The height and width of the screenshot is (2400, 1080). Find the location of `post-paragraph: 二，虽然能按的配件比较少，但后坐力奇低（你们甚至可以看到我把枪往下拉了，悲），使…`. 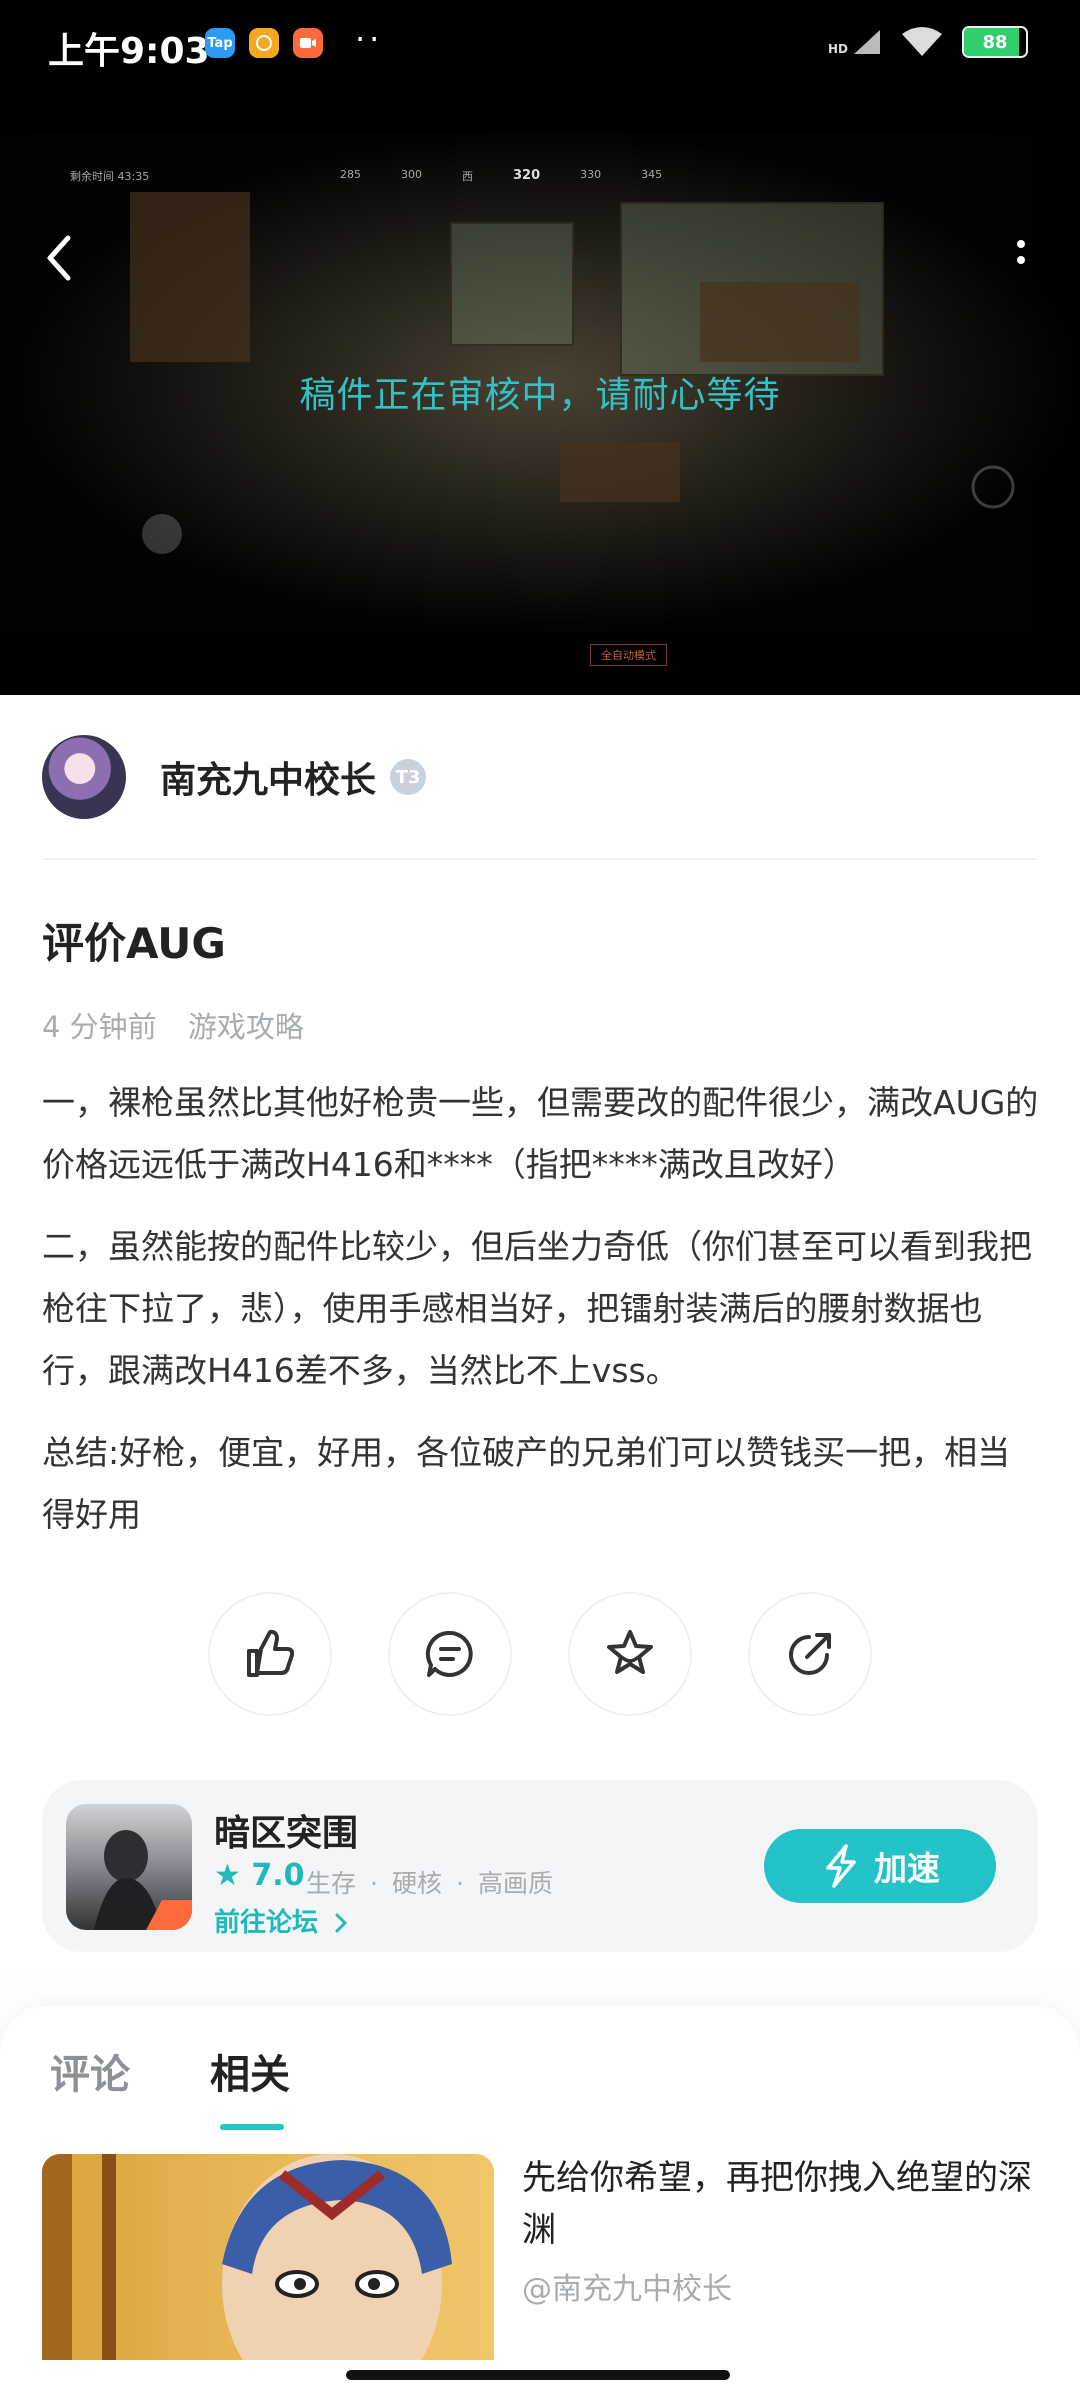

post-paragraph: 二，虽然能按的配件比较少，但后坐力奇低（你们甚至可以看到我把枪往下拉了，悲），使… is located at coordinates (537, 1308).